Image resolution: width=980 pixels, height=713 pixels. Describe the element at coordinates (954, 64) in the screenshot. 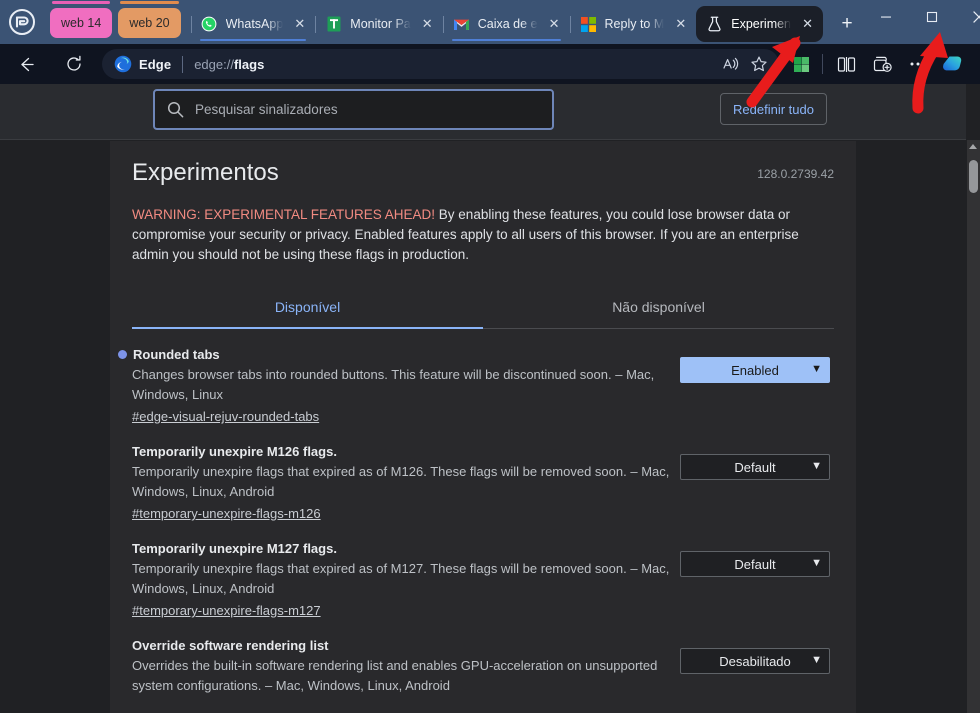

I see `copilot-icon` at that location.